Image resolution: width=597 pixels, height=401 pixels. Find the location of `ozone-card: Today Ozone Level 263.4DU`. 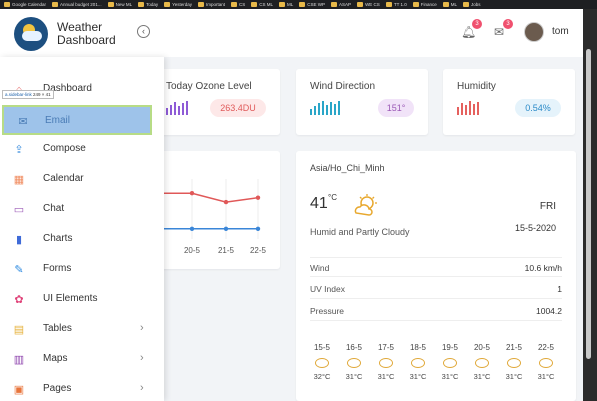

ozone-card: Today Ozone Level 263.4DU is located at coordinates (216, 102).